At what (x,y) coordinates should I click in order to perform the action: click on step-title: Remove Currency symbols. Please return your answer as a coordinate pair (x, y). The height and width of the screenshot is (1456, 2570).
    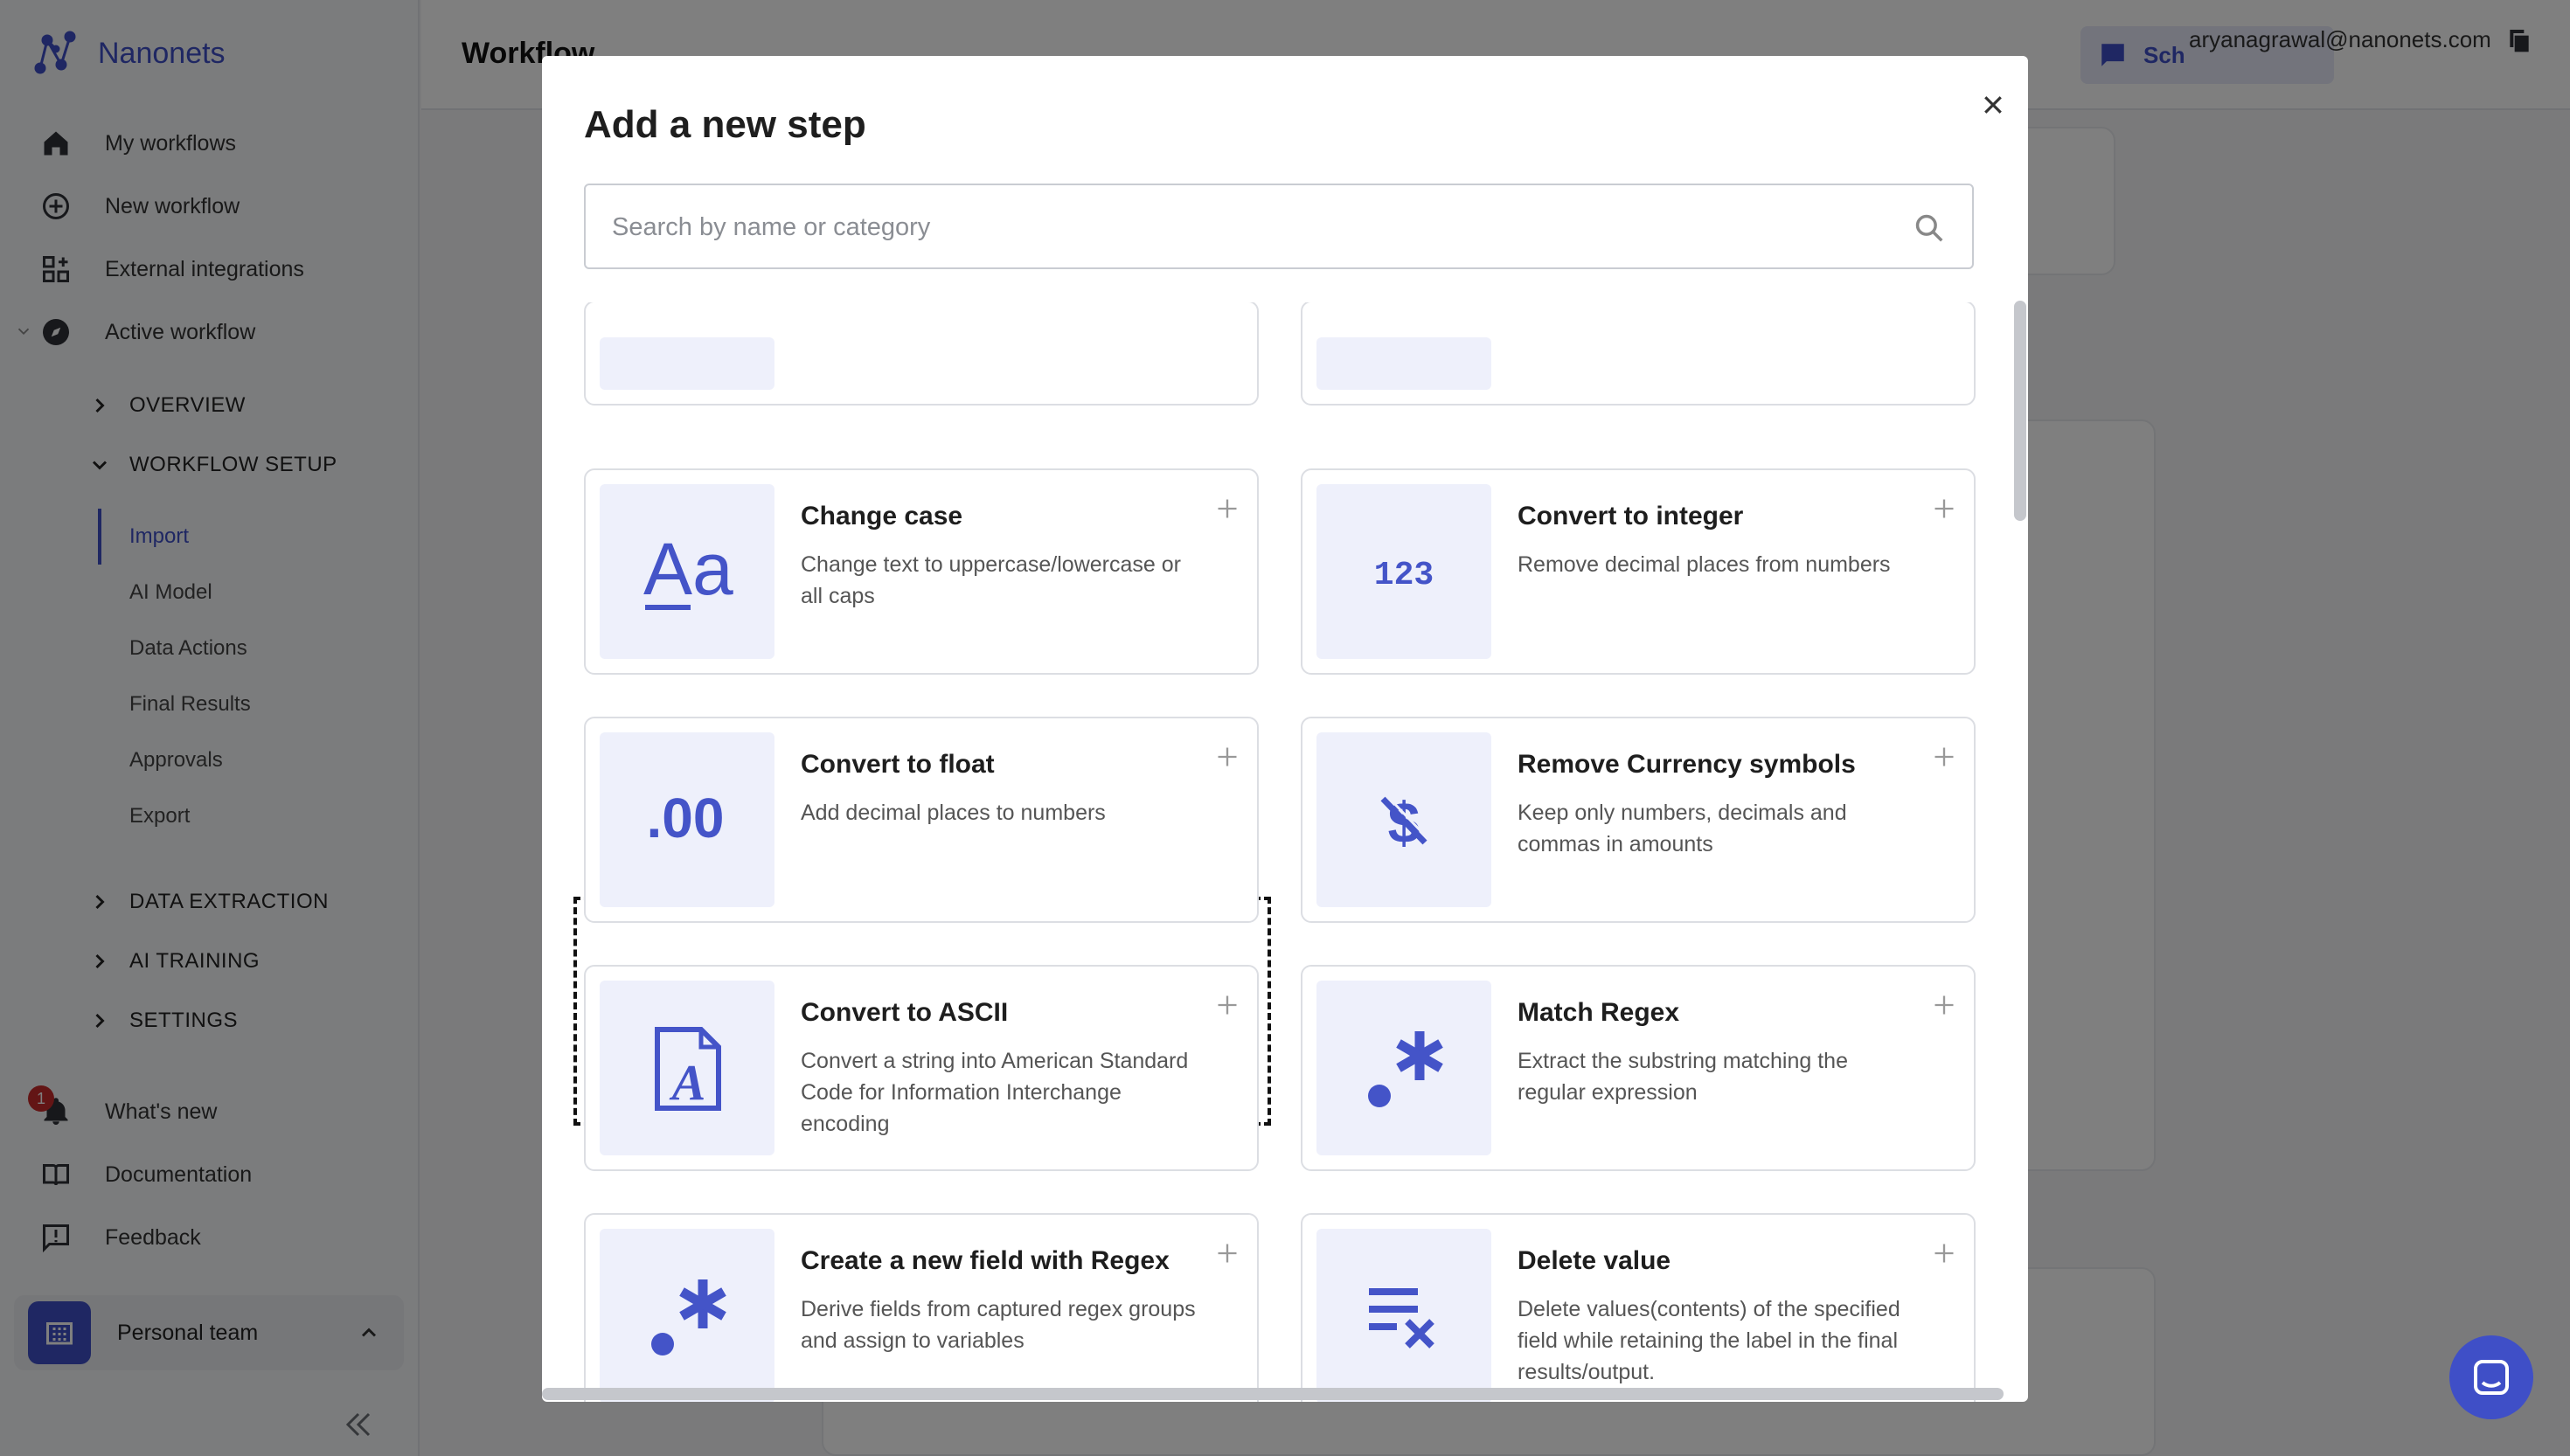
    Looking at the image, I should click on (1687, 764).